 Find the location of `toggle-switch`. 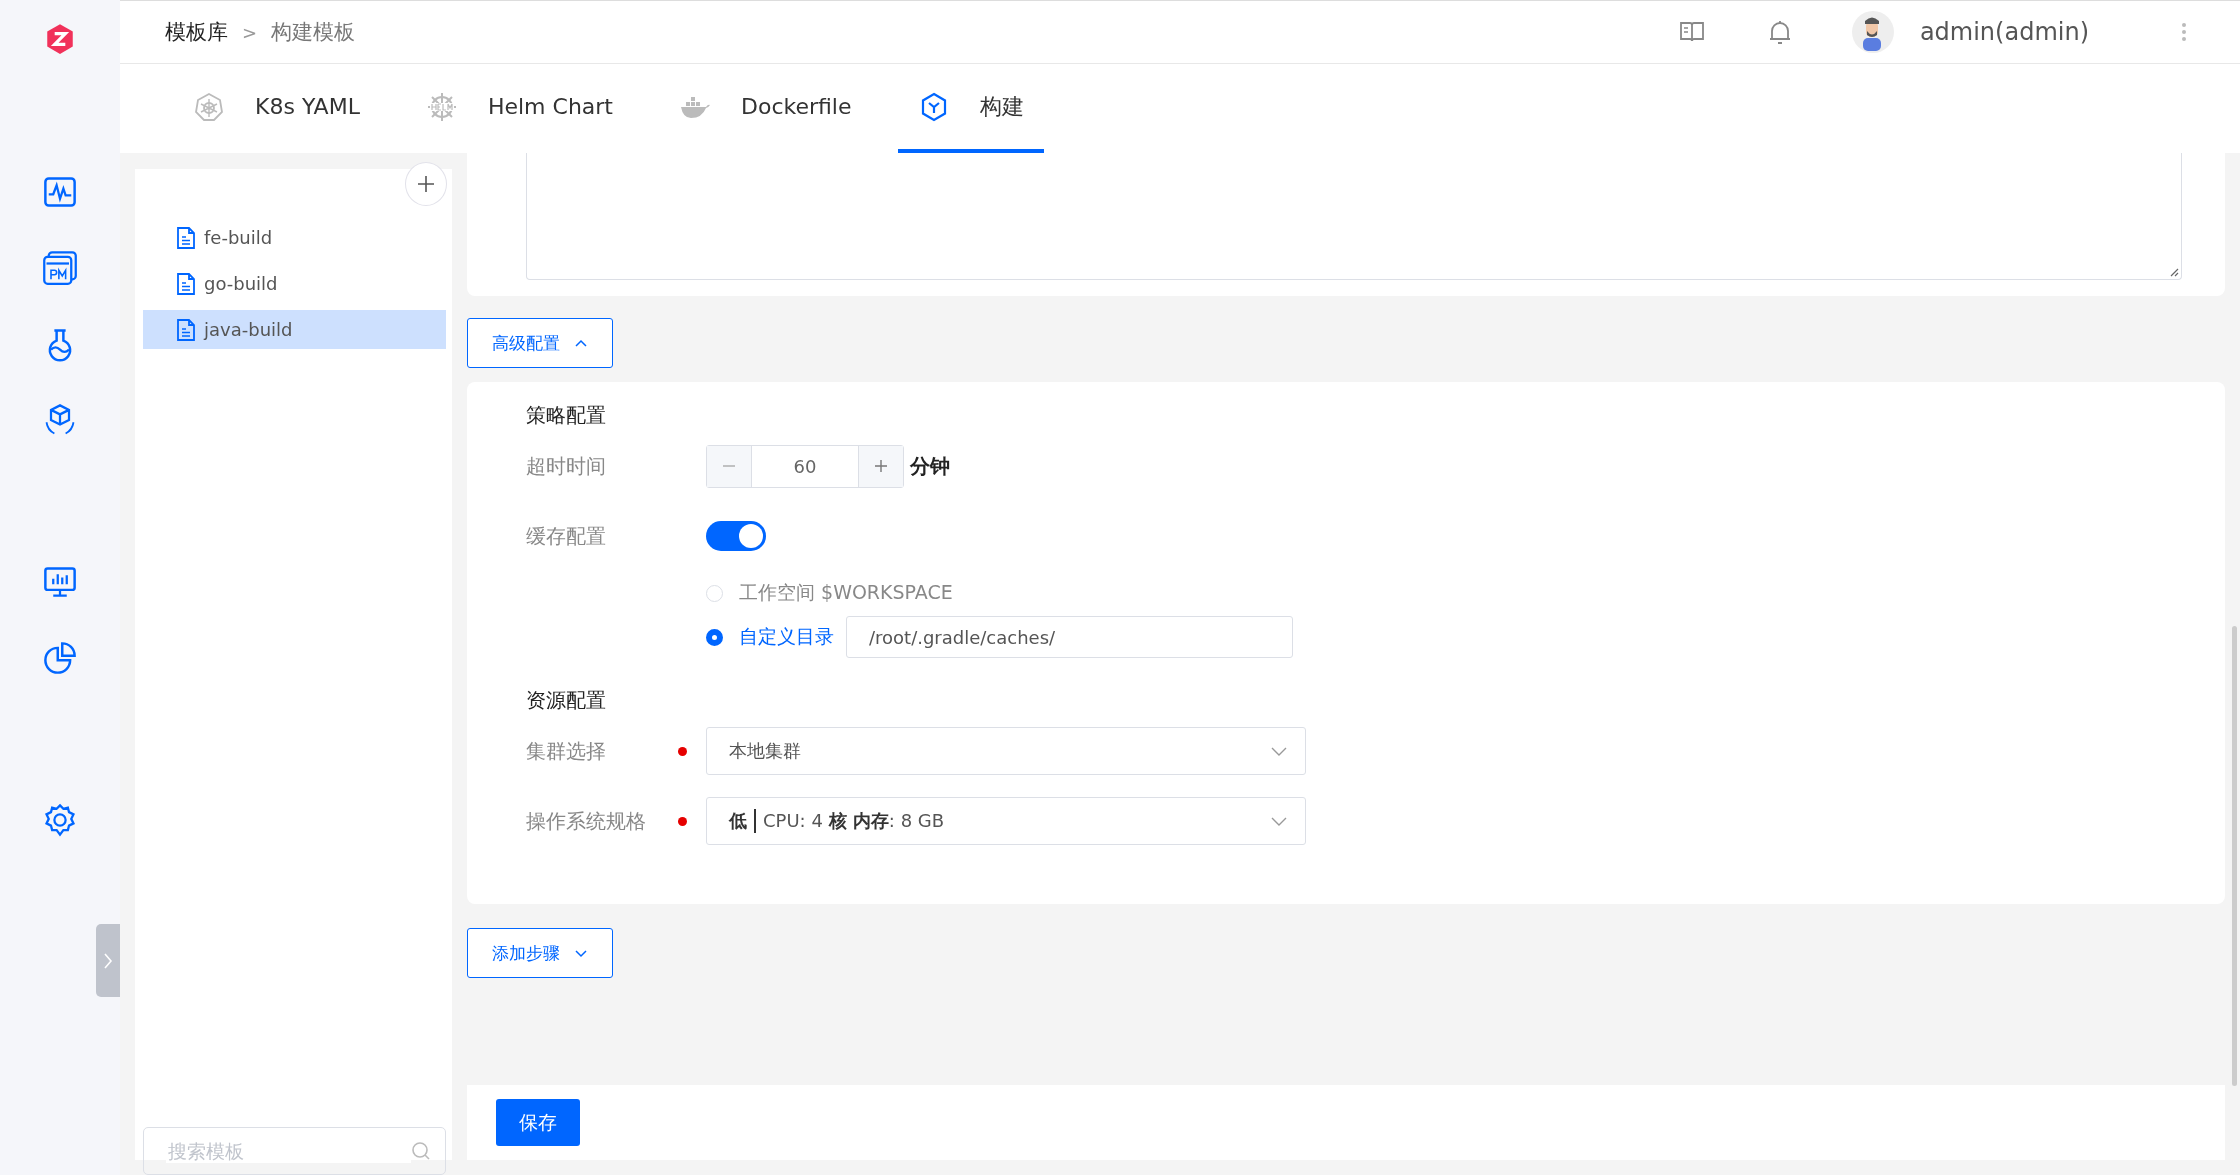

toggle-switch is located at coordinates (736, 536).